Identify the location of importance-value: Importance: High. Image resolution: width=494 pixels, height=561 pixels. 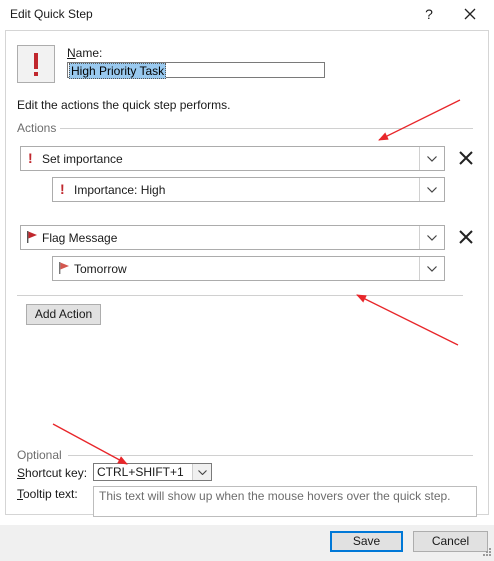
(120, 190).